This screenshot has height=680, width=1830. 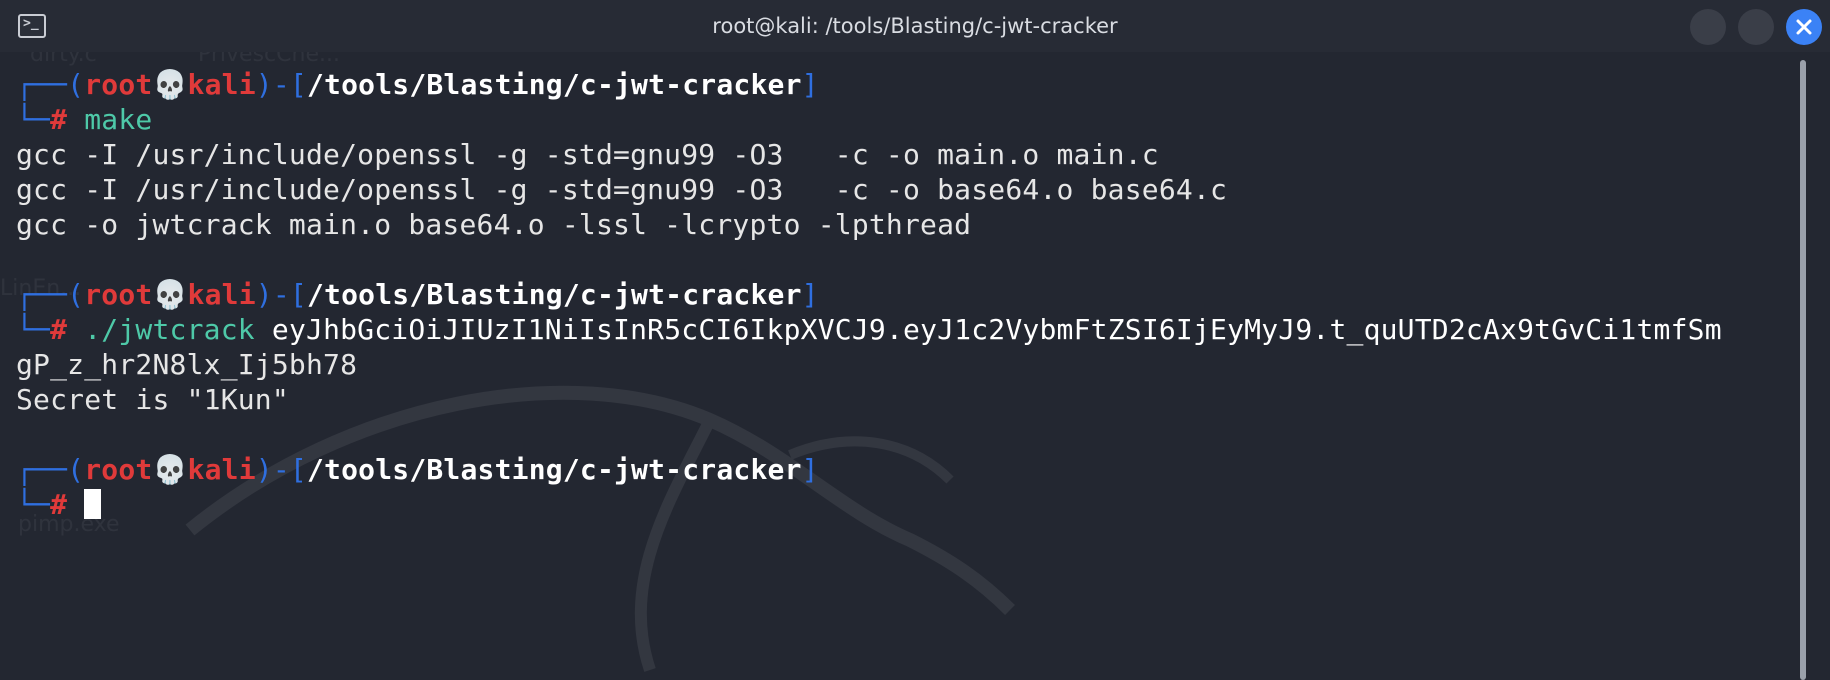 I want to click on close-button, so click(x=1804, y=27).